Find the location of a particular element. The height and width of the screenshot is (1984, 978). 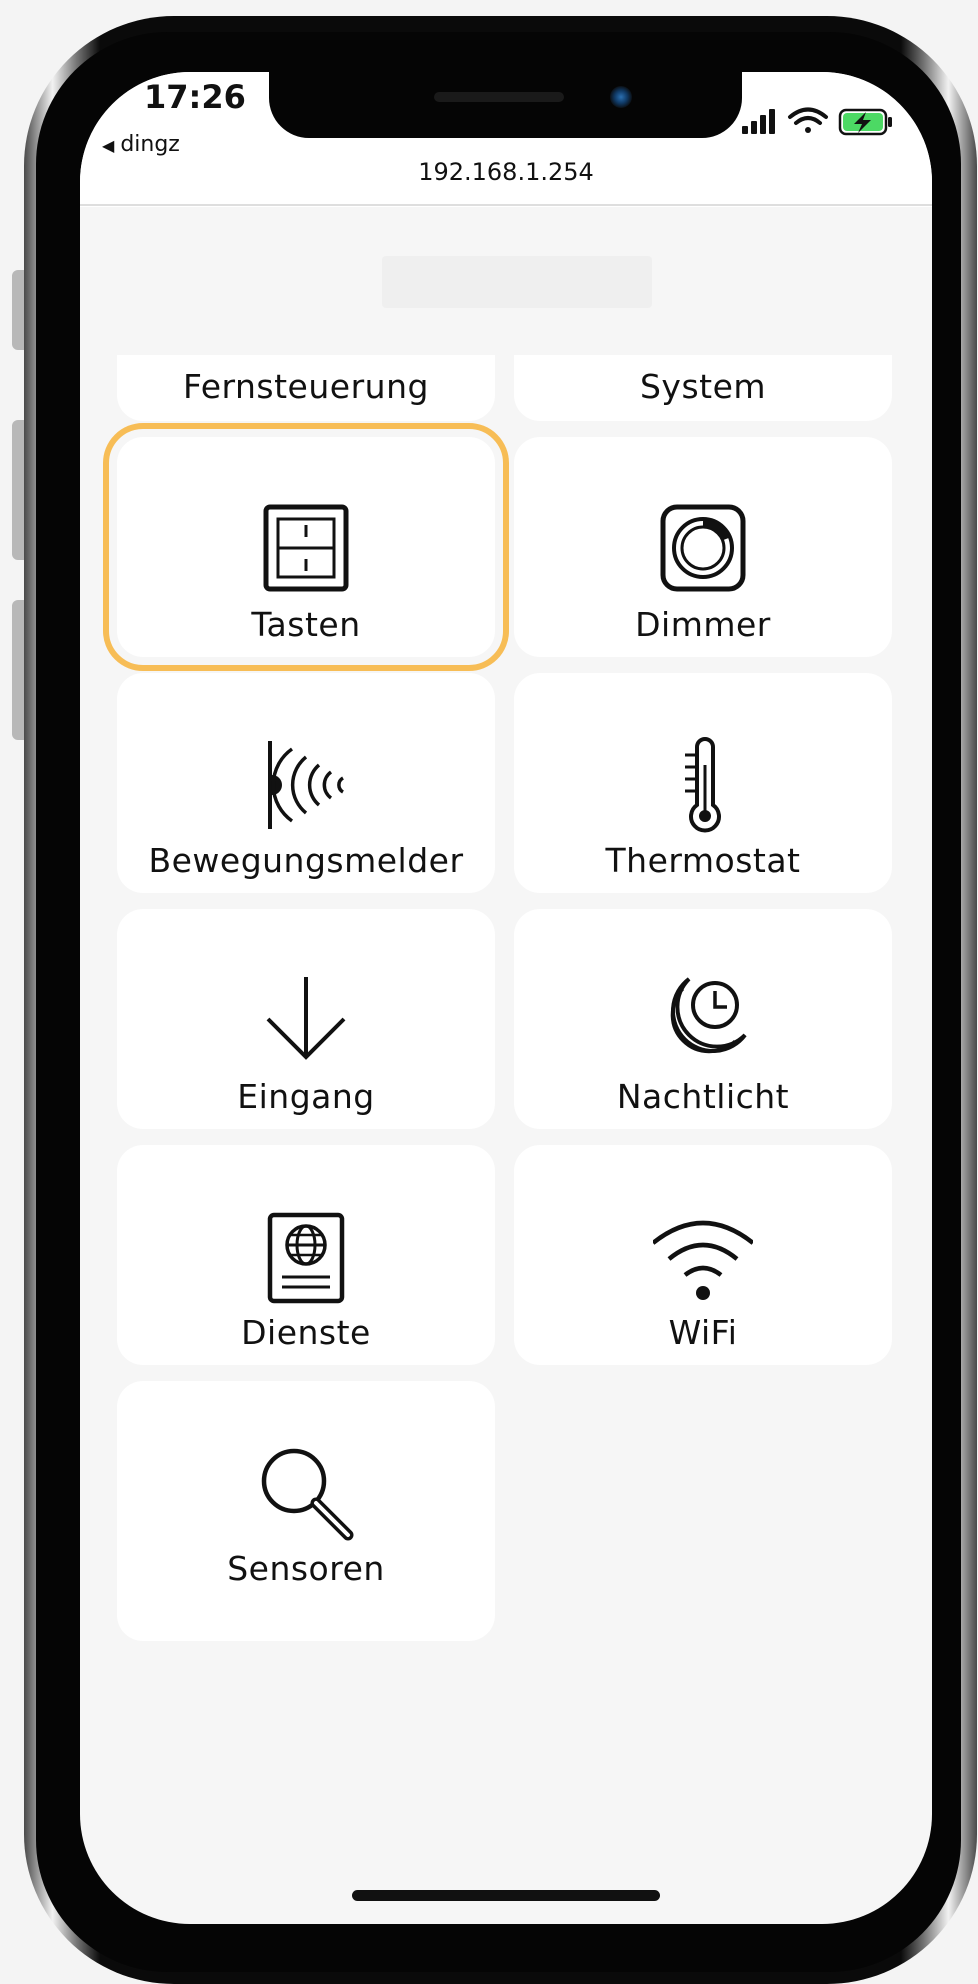

tile-label: WiFi is located at coordinates (703, 1332).